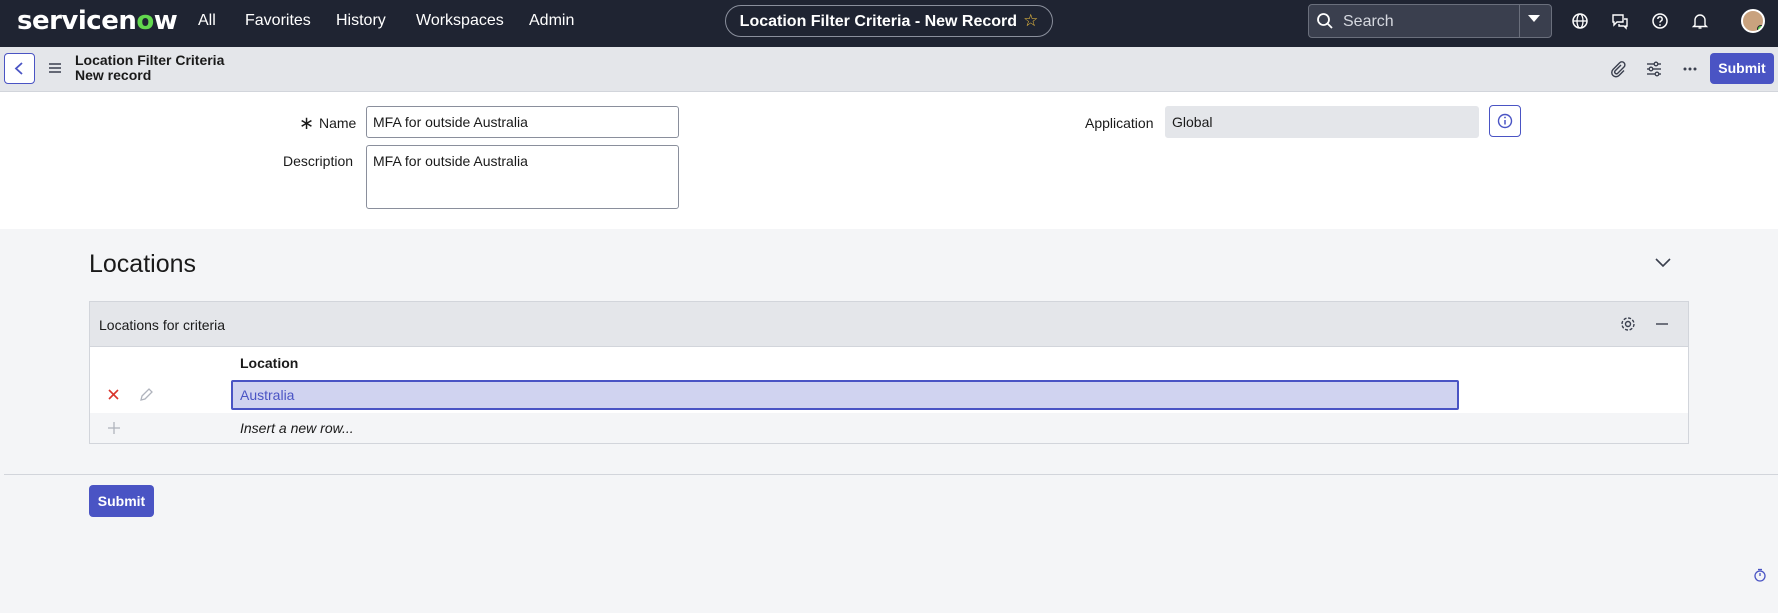 This screenshot has height=613, width=1778. What do you see at coordinates (845, 395) in the screenshot?
I see `location-cell: Australia` at bounding box center [845, 395].